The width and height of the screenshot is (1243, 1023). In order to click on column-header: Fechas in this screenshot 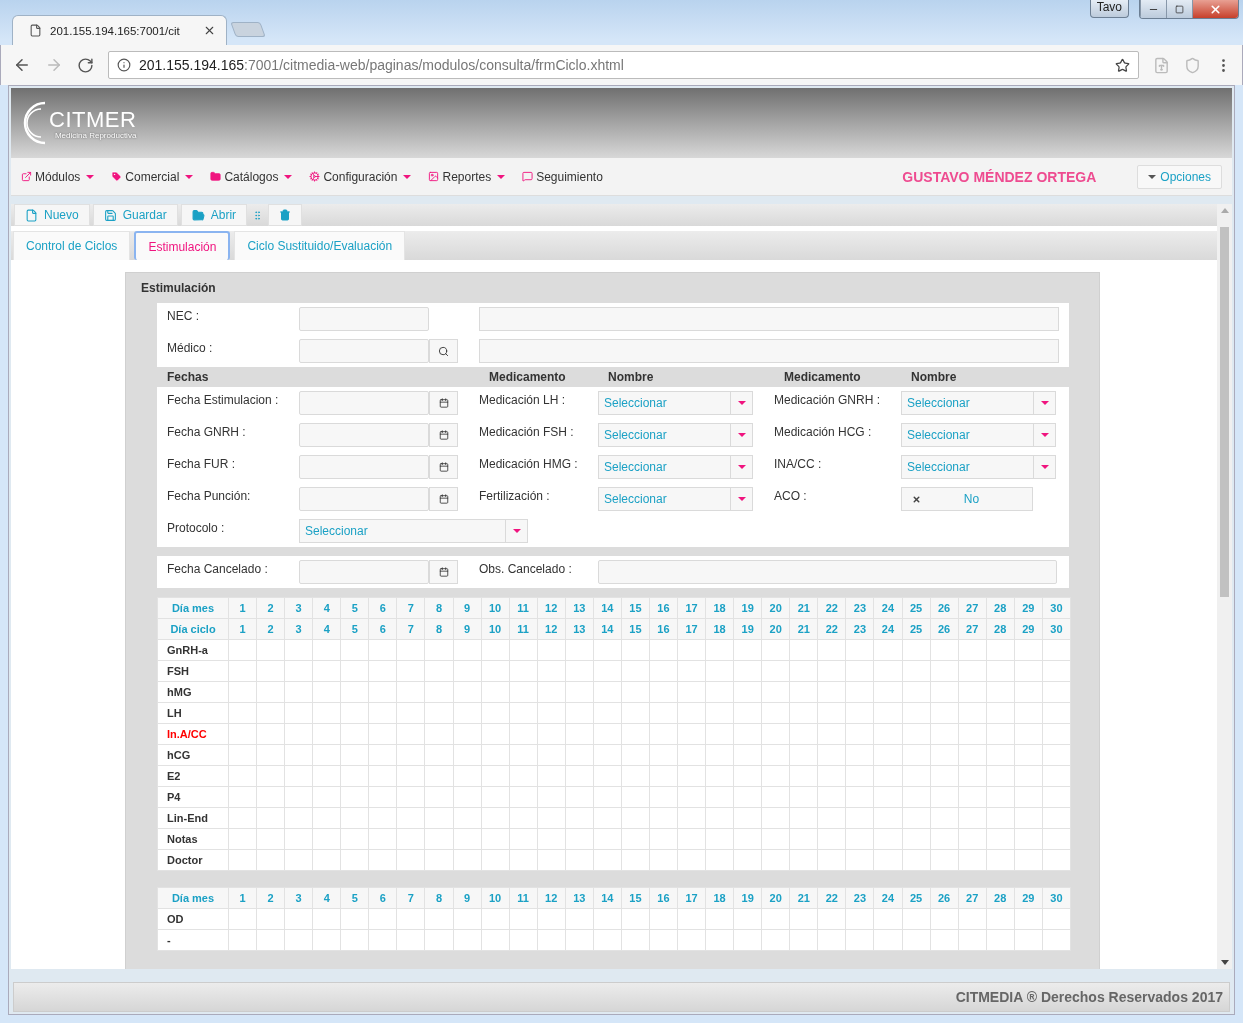, I will do `click(188, 377)`.